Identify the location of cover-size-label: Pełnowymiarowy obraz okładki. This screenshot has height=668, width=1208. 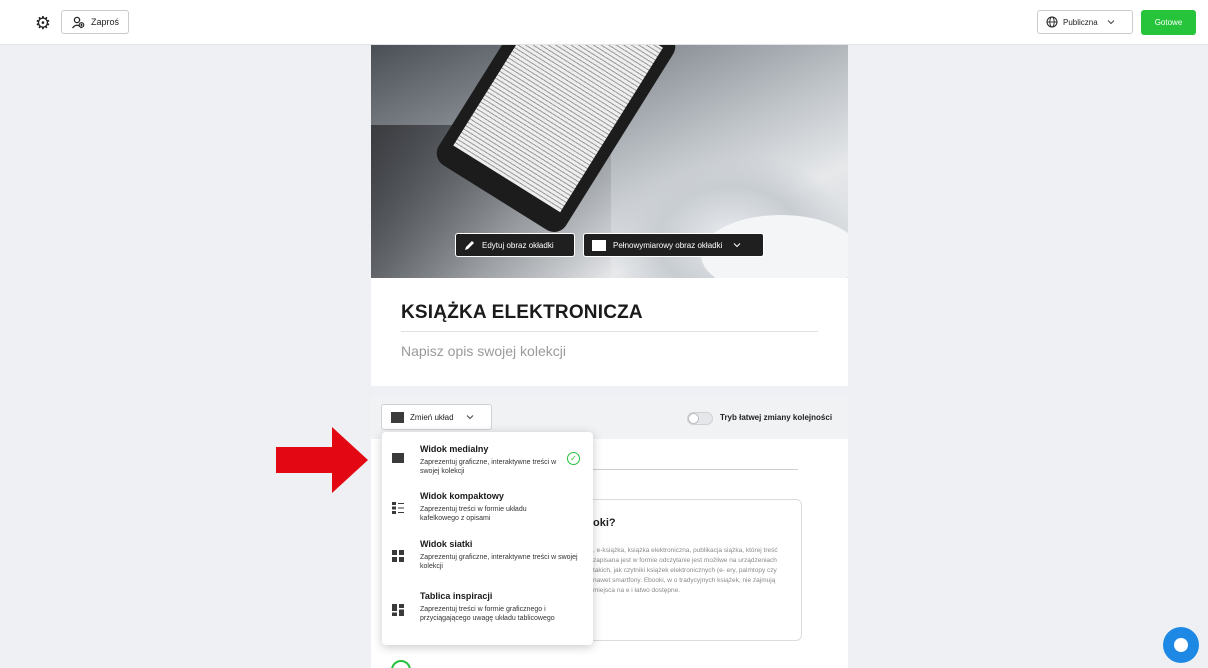
(668, 245).